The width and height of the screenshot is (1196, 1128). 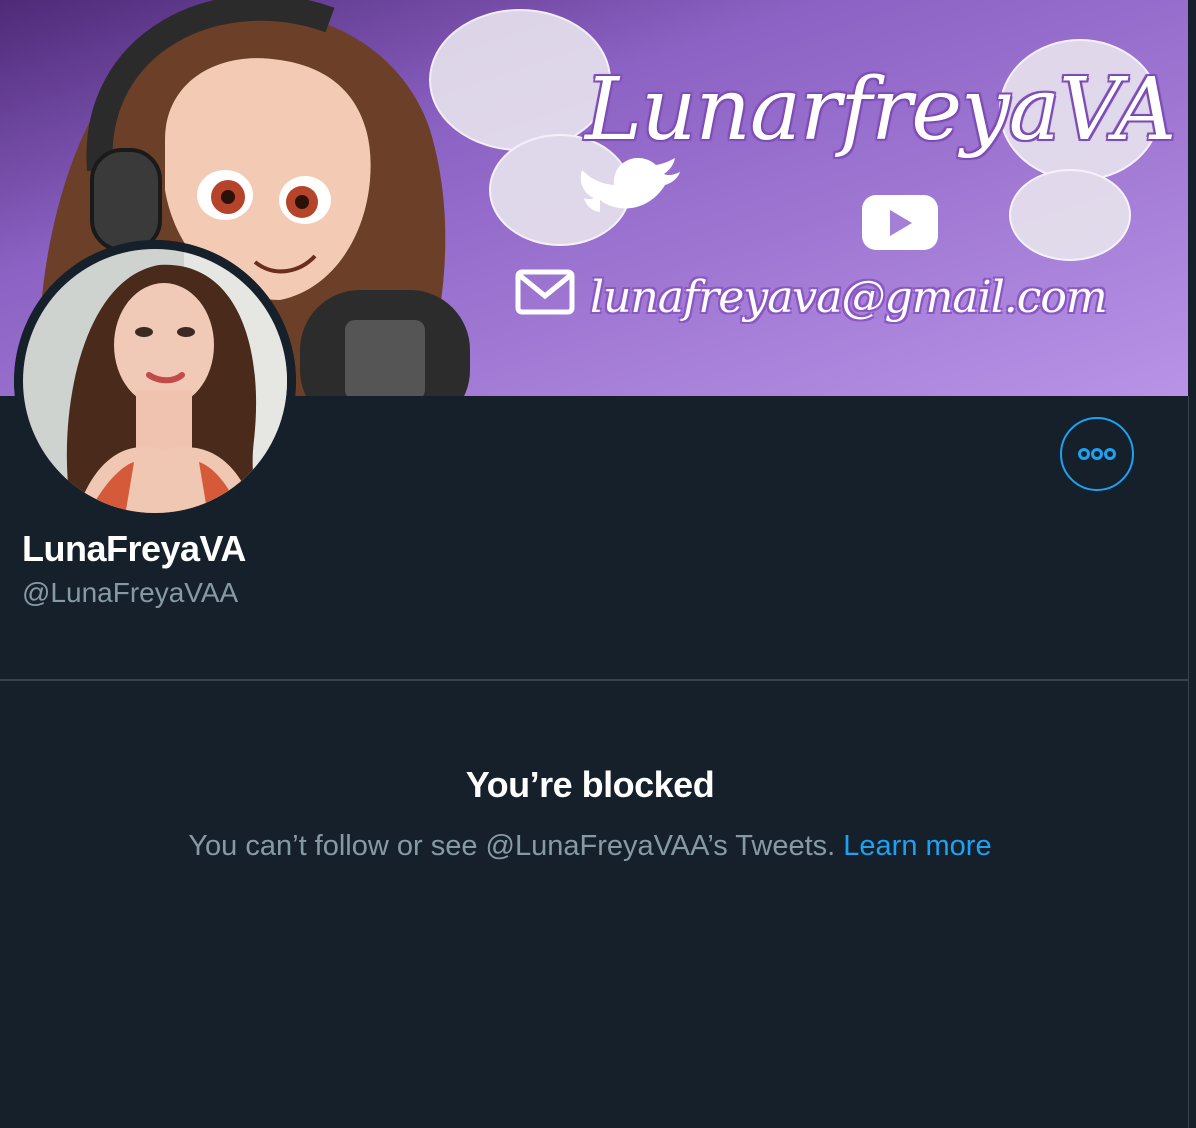 What do you see at coordinates (1188, 762) in the screenshot?
I see `column-border` at bounding box center [1188, 762].